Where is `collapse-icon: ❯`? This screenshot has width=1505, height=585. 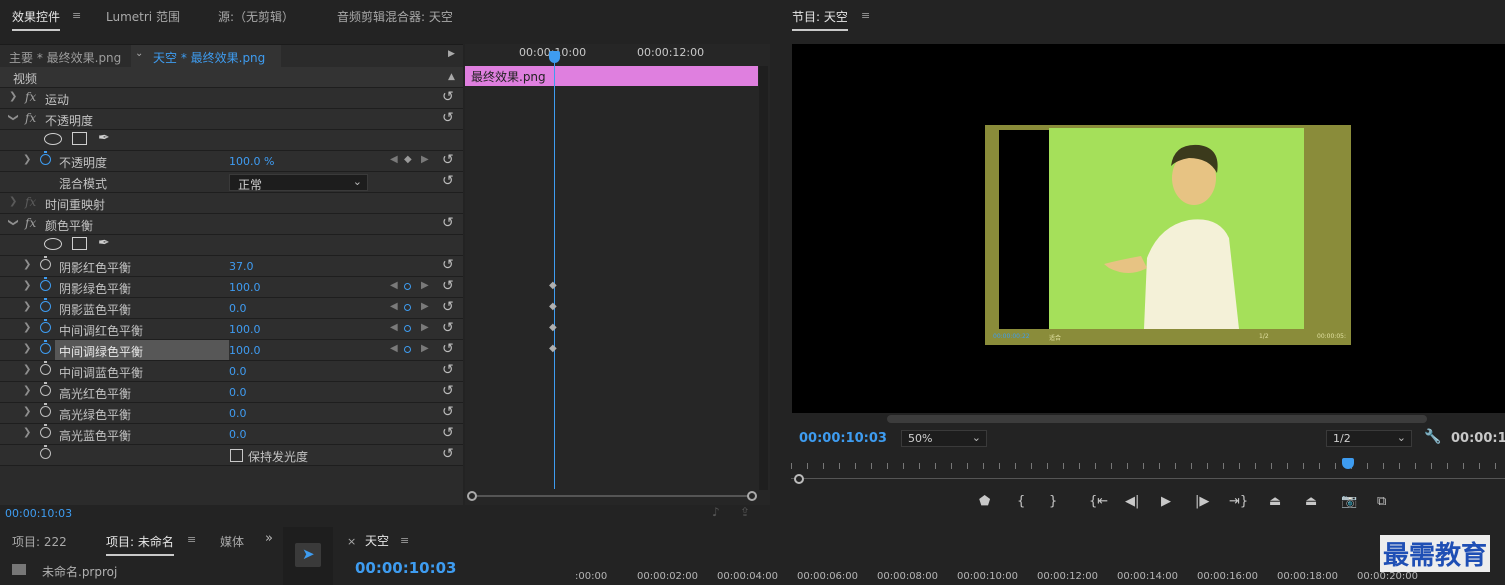
collapse-icon: ❯ is located at coordinates (13, 117).